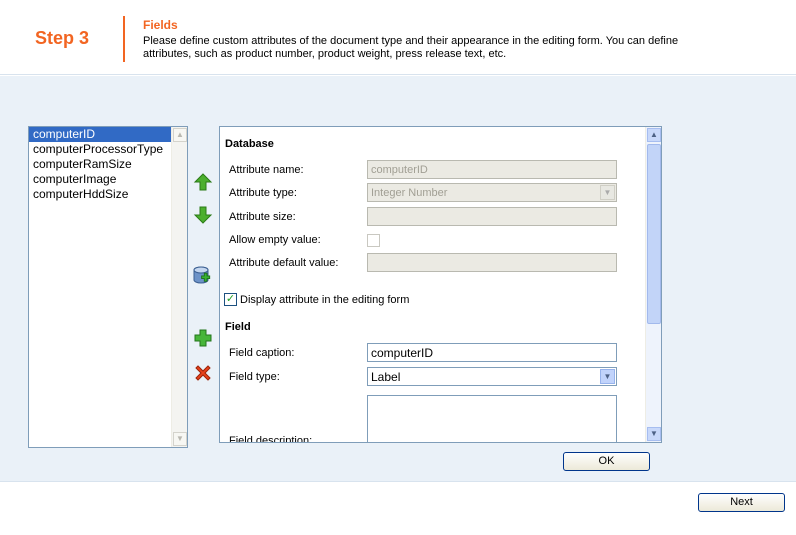  I want to click on database-add-icon, so click(202, 275).